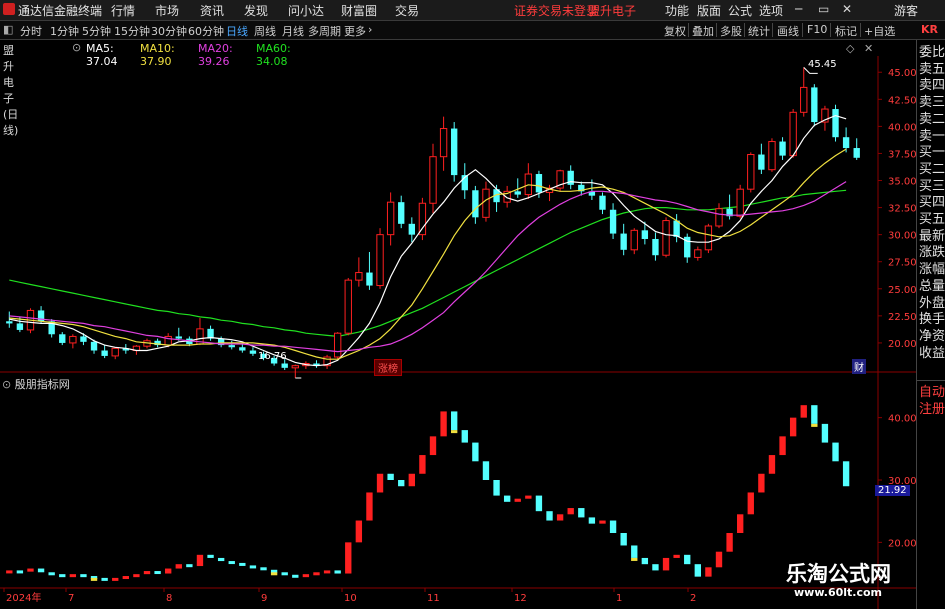 The width and height of the screenshot is (945, 609). I want to click on minimize-icon: ─, so click(798, 9).